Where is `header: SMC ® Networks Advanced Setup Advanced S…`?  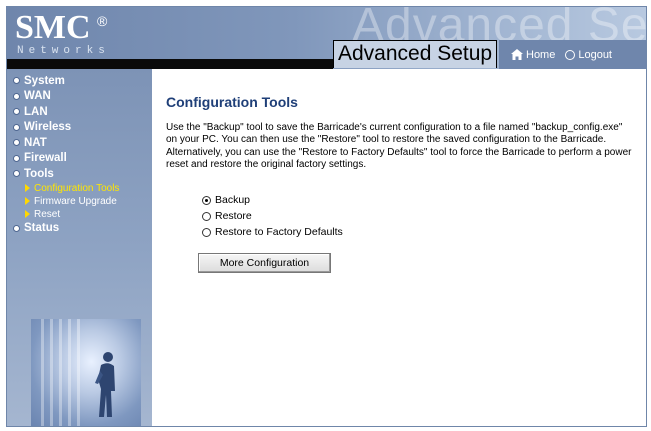
header: SMC ® Networks Advanced Setup Advanced S… is located at coordinates (326, 38).